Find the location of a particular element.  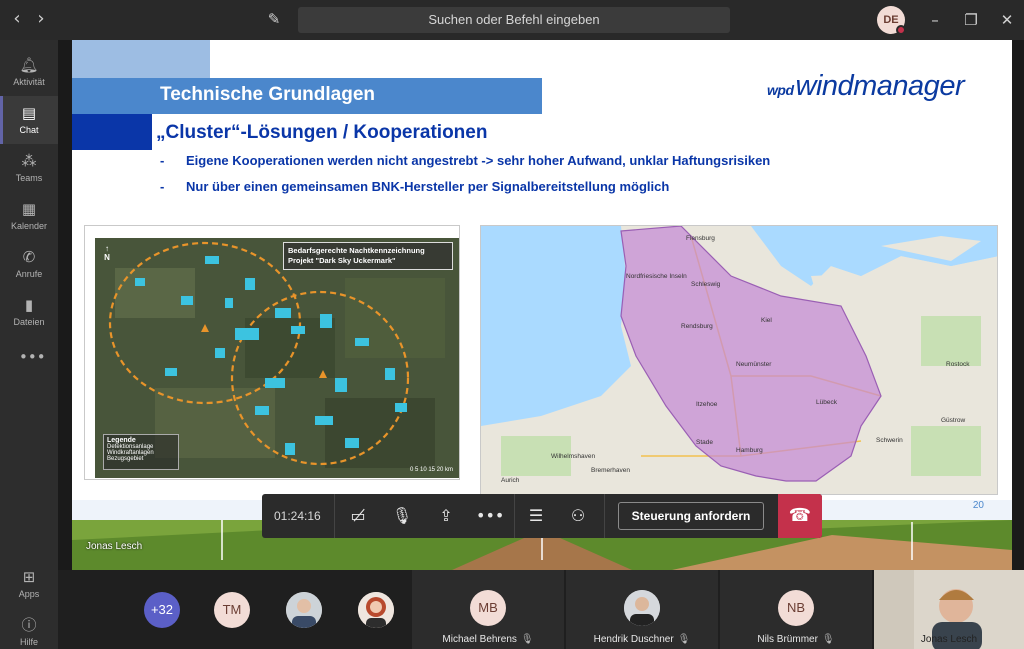

map-label: Wilhelmshaven is located at coordinates (573, 456).